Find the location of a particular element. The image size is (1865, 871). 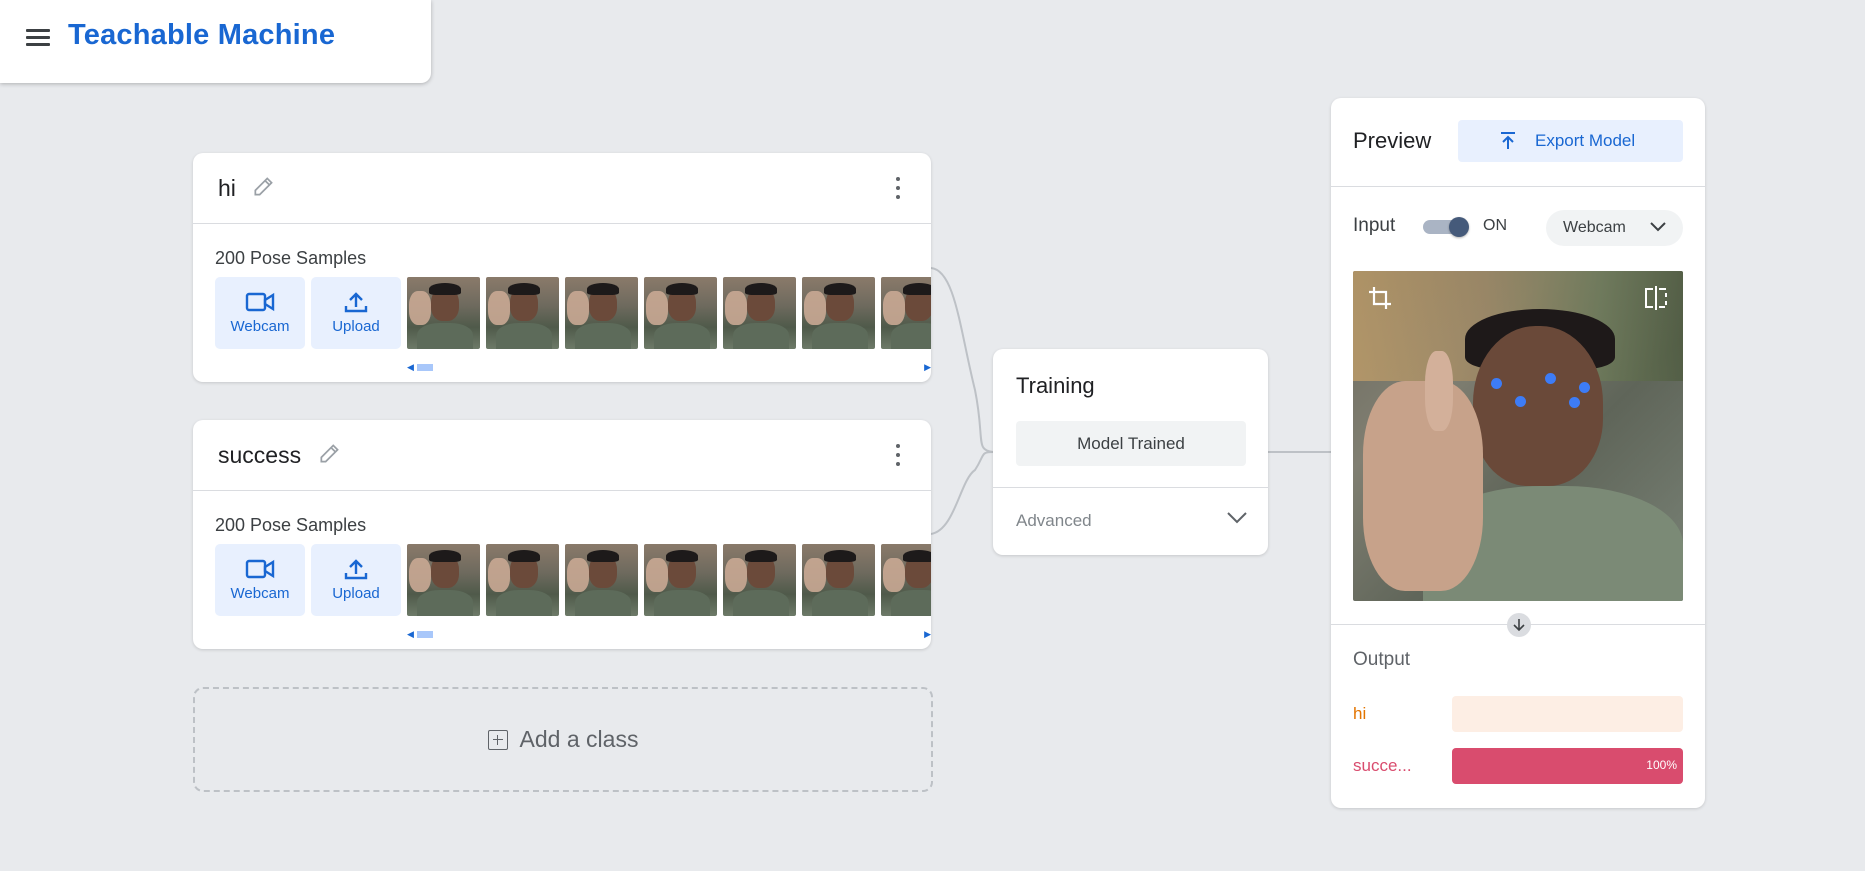

class-name: success is located at coordinates (259, 455).